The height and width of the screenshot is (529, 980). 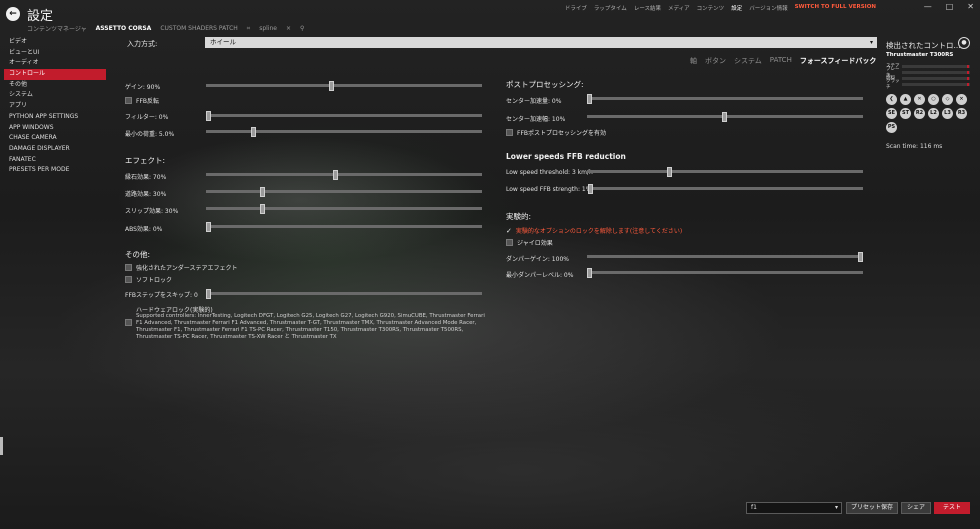 I want to click on scrollbar-handle, so click(x=1, y=446).